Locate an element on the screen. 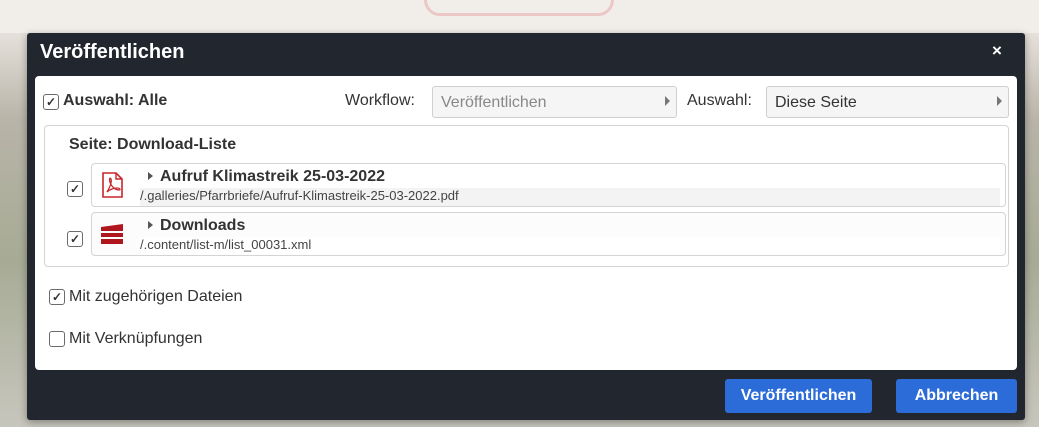 This screenshot has width=1039, height=427. scope-select-value: Diese Seite is located at coordinates (816, 102).